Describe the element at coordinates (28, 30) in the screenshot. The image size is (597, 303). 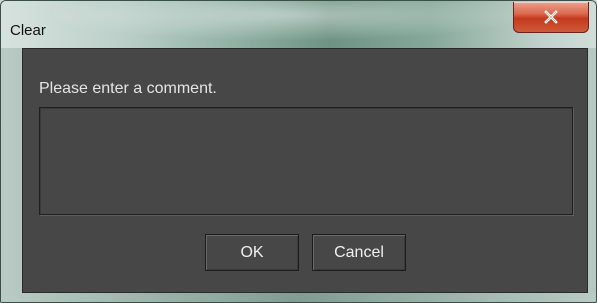
I see `window-title: Clear` at that location.